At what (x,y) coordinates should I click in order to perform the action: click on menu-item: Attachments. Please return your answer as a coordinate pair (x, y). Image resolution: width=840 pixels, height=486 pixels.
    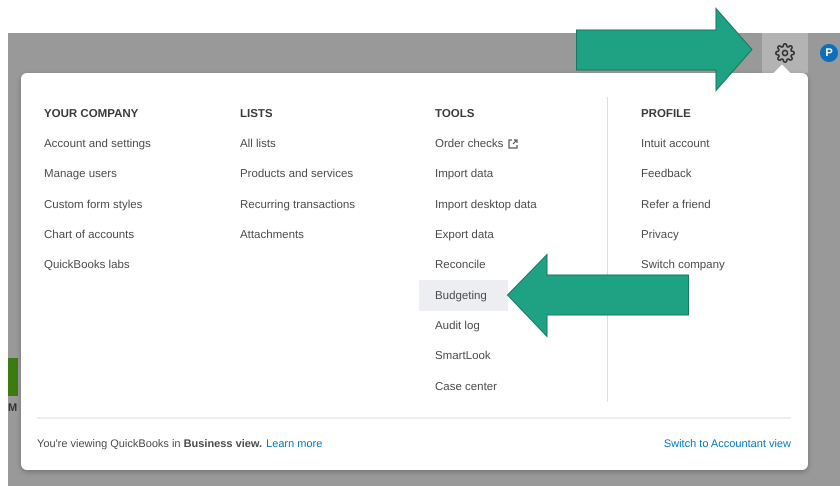
    Looking at the image, I should click on (272, 234).